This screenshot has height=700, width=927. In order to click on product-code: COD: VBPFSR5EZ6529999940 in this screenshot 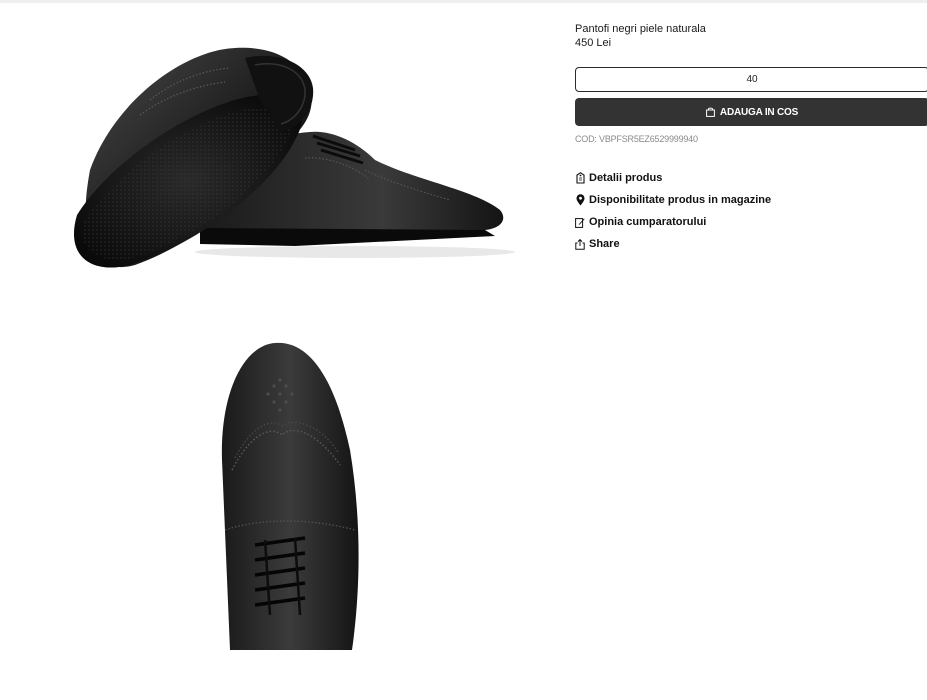, I will do `click(636, 139)`.